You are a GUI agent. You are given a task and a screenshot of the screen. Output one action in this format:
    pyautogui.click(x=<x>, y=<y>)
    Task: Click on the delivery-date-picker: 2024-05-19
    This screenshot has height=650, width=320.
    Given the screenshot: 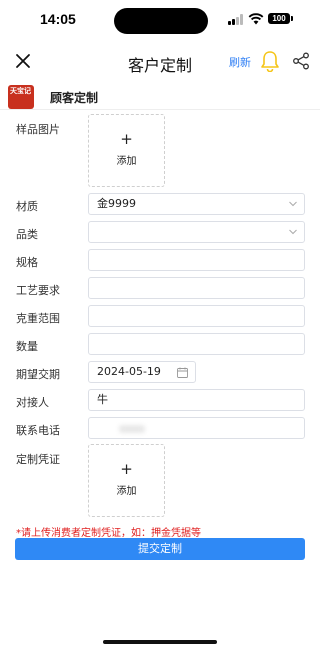 What is the action you would take?
    pyautogui.click(x=142, y=372)
    